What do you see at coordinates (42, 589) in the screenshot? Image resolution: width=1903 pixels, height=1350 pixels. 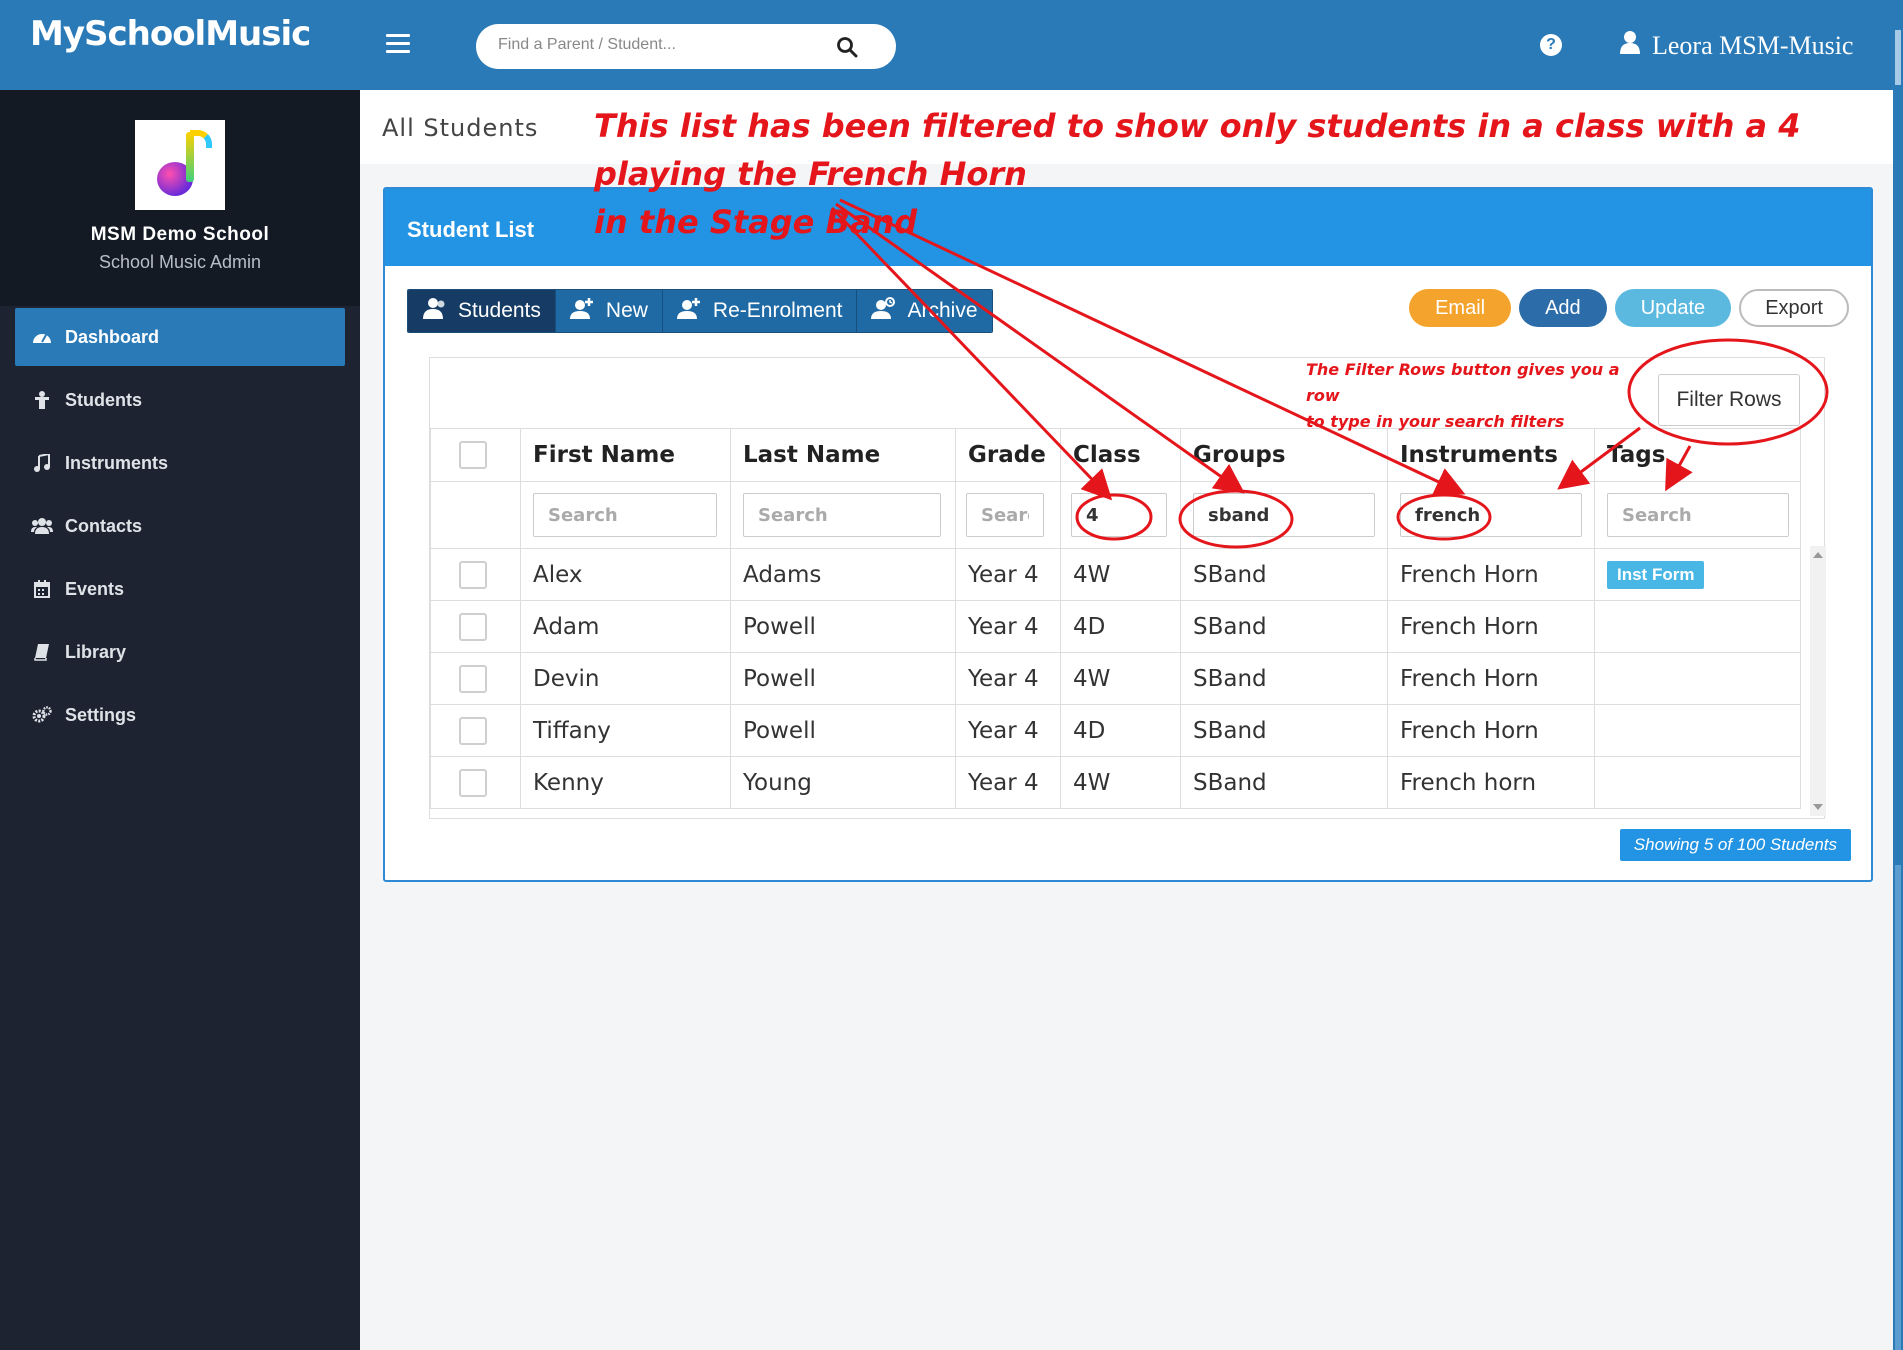 I see `calendar-icon` at bounding box center [42, 589].